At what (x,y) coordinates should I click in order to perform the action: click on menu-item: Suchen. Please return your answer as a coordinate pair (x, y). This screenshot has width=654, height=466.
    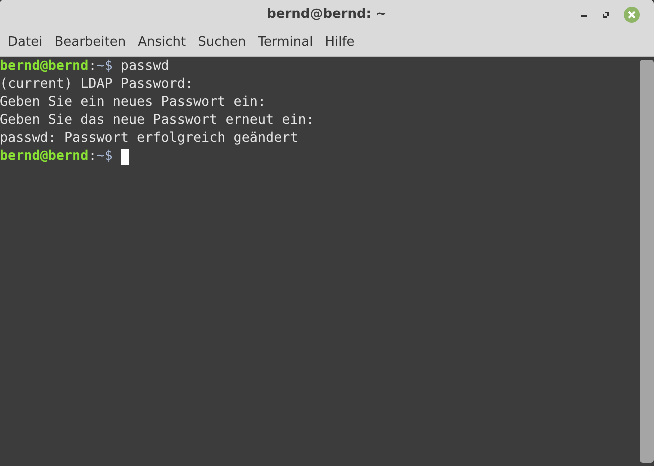
    Looking at the image, I should click on (222, 42).